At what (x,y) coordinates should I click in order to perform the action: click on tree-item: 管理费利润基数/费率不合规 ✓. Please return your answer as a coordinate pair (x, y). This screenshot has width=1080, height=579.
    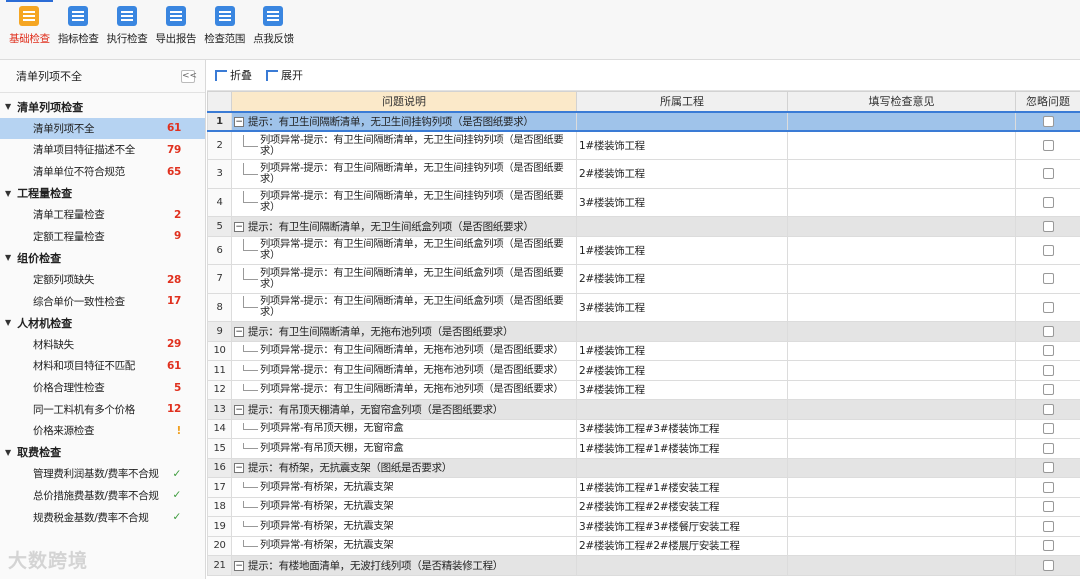
    Looking at the image, I should click on (102, 474).